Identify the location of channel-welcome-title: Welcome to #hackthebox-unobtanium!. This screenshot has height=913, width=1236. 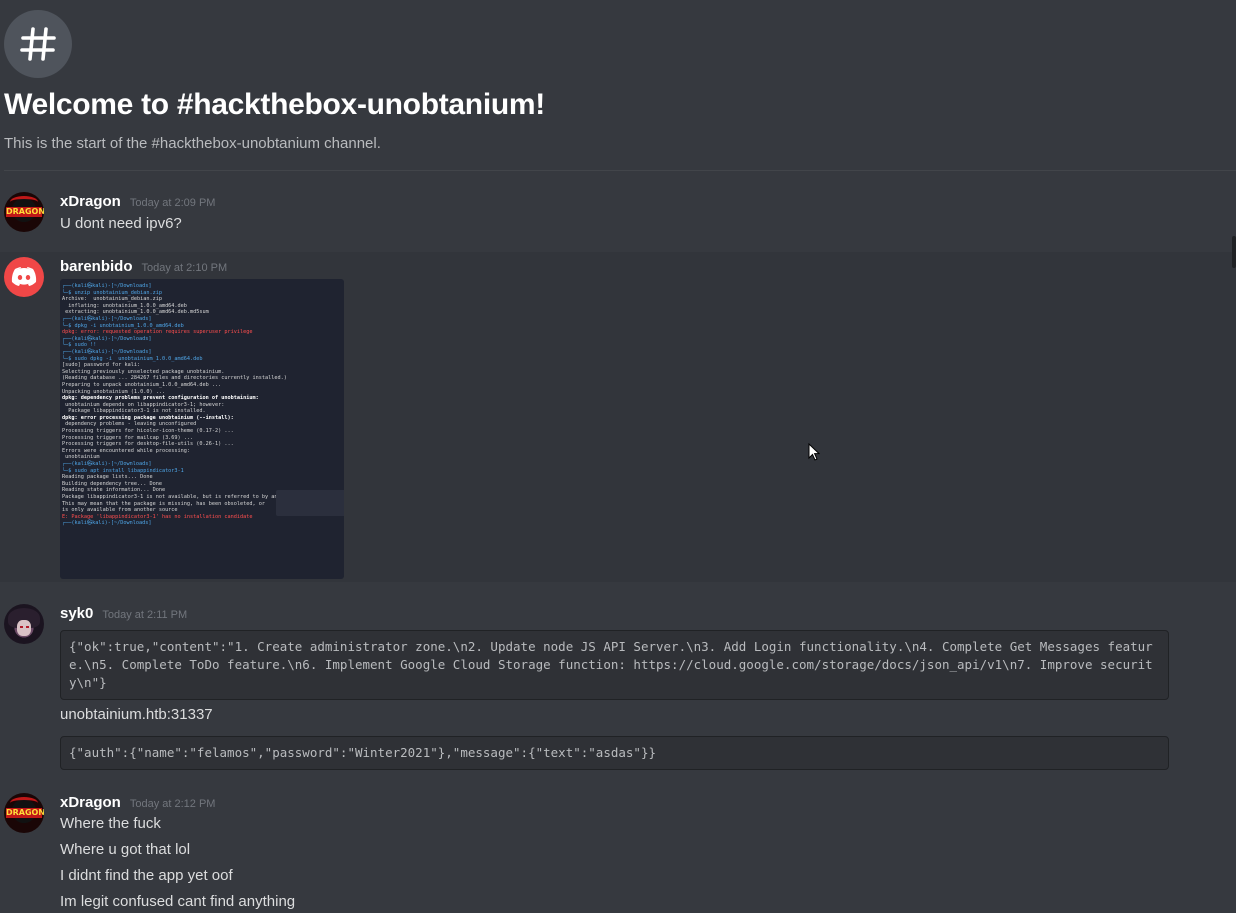
(274, 104).